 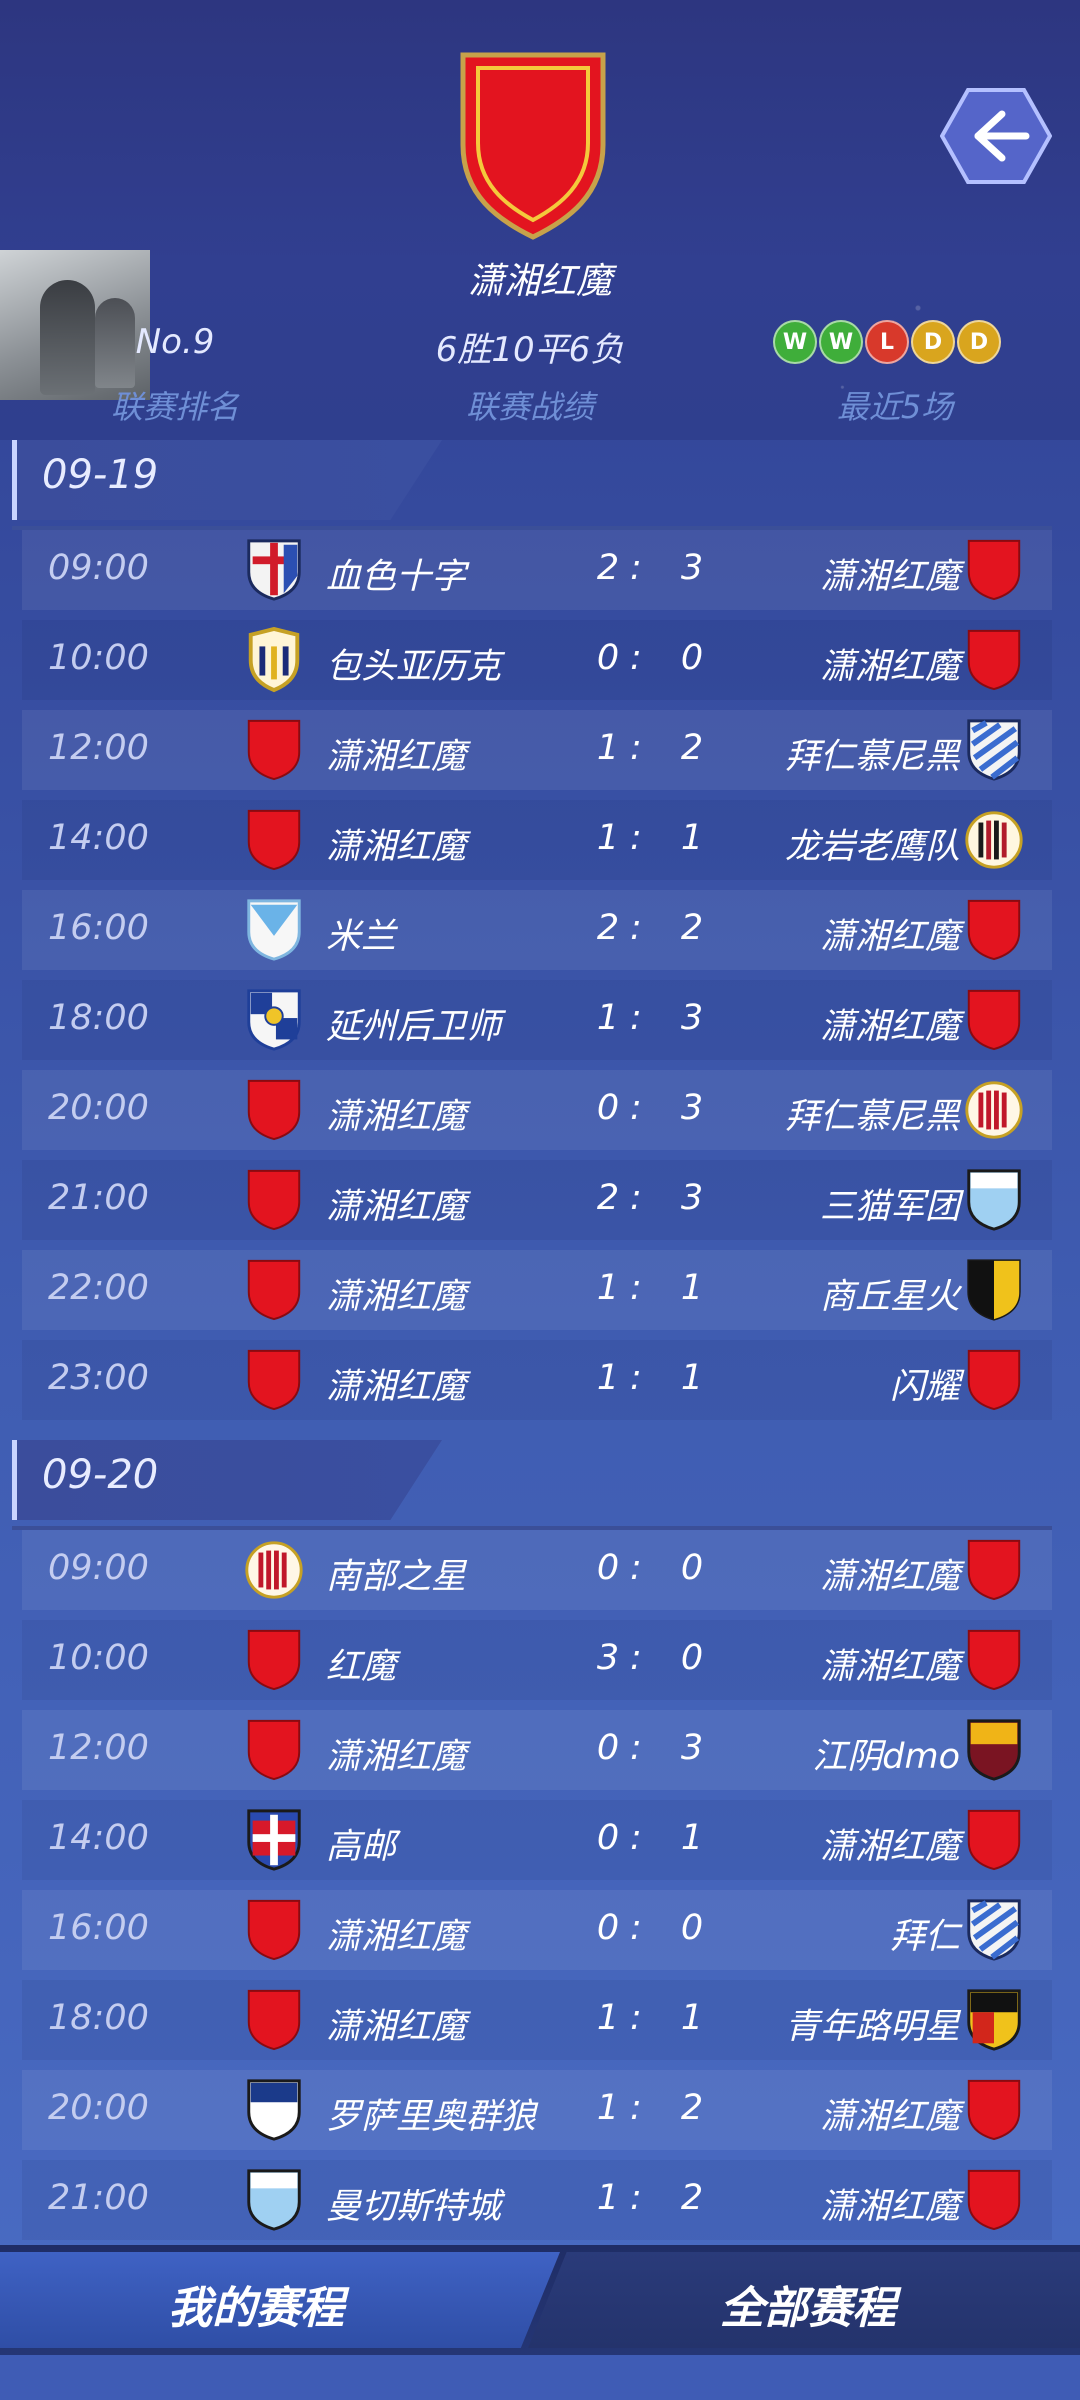 What do you see at coordinates (537, 1200) in the screenshot?
I see `match-row: 21:00 潇湘红魔 2:3 三猫军团` at bounding box center [537, 1200].